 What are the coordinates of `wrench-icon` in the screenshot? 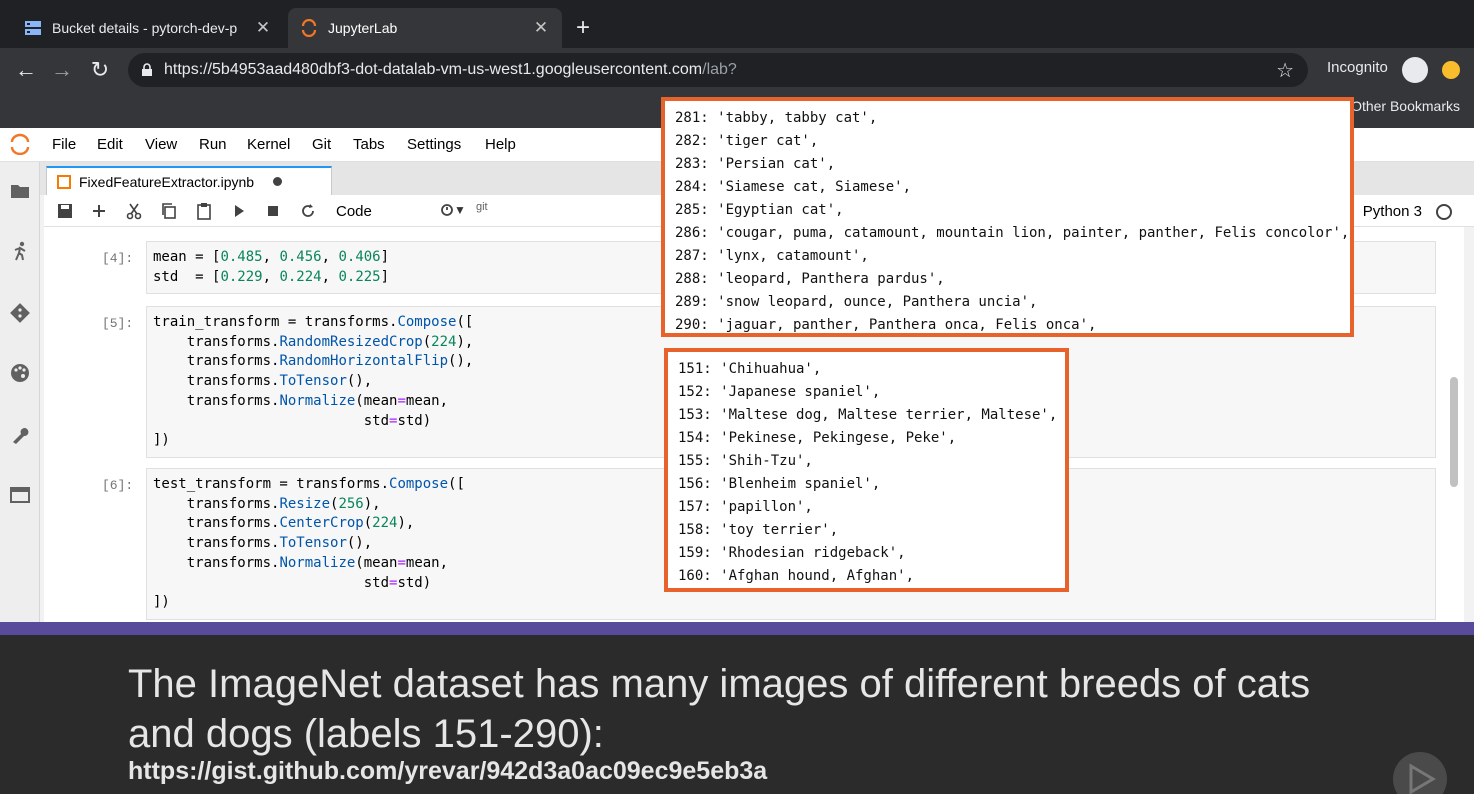 It's located at (20, 435).